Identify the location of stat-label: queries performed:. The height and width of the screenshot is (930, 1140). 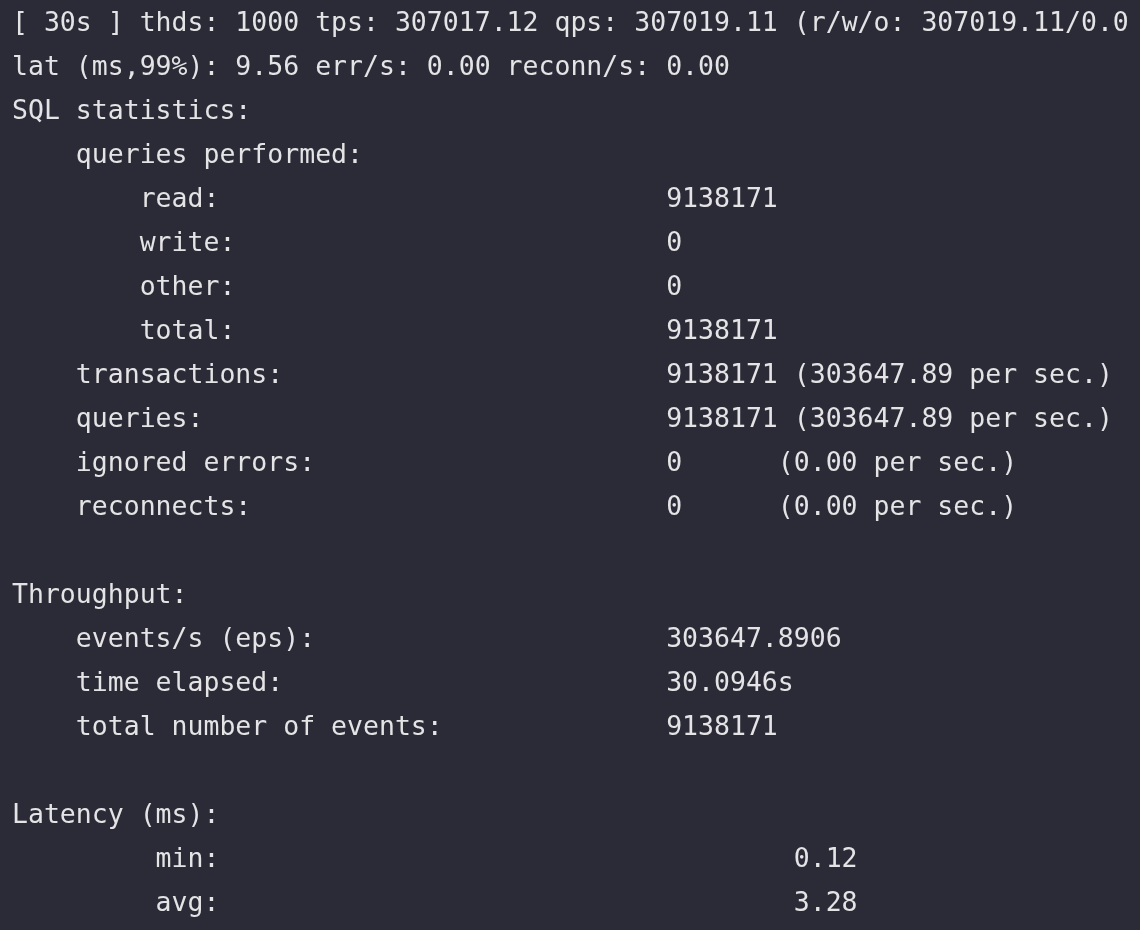
(219, 153).